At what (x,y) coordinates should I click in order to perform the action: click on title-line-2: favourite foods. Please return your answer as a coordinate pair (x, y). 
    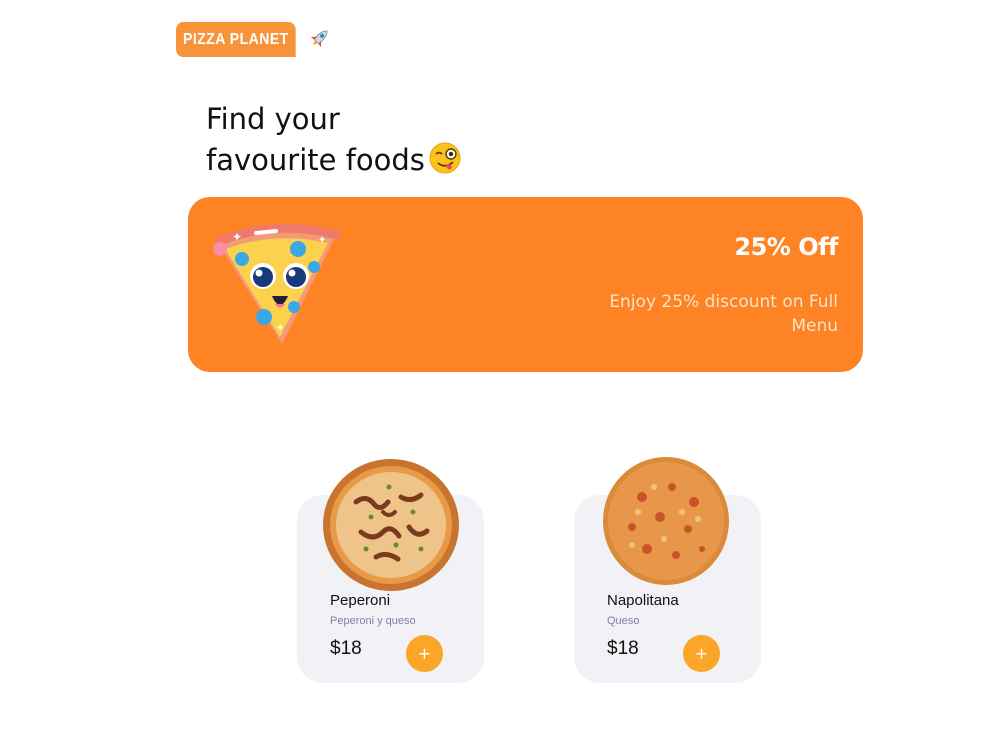
    Looking at the image, I should click on (315, 160).